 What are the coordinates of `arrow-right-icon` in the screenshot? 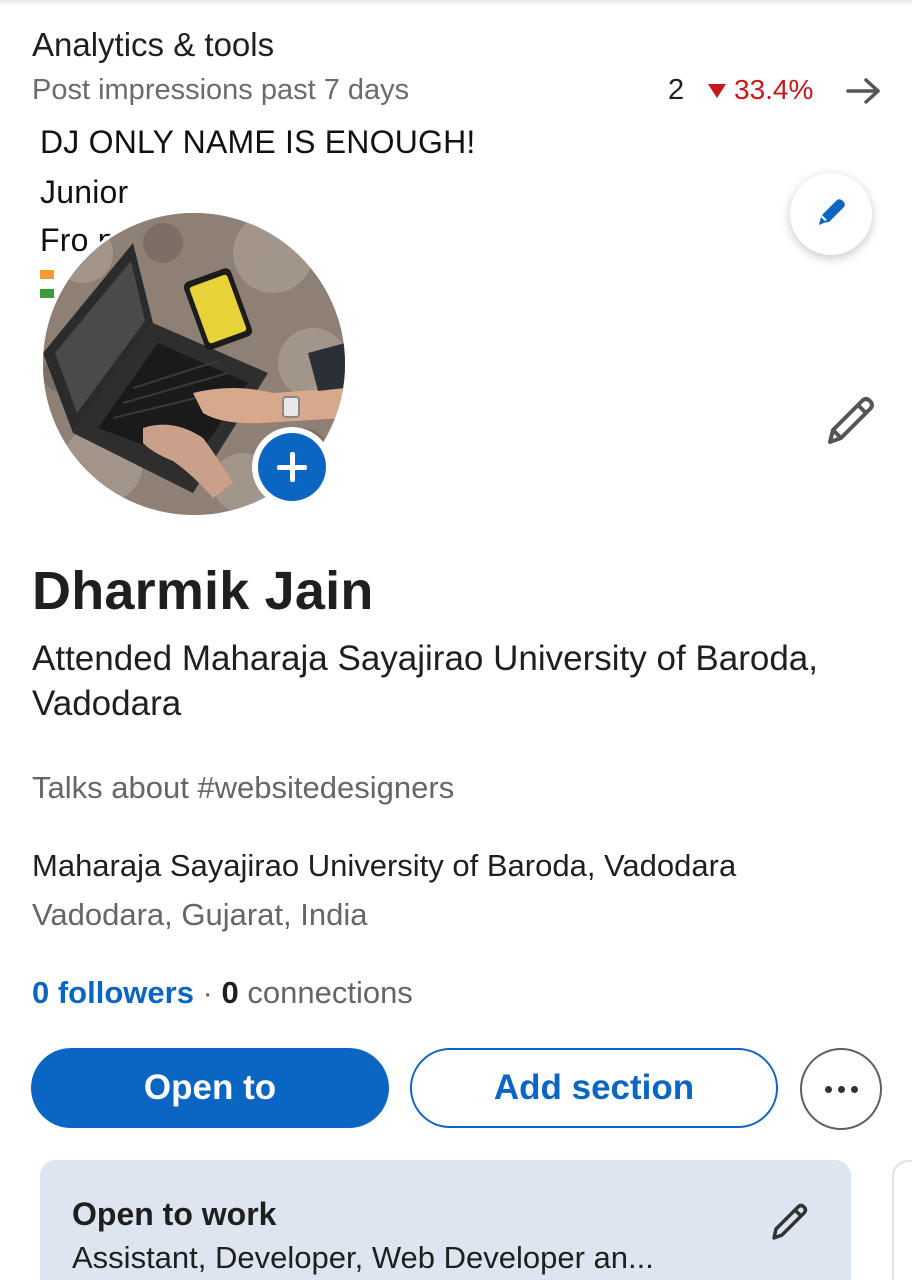 It's located at (863, 91).